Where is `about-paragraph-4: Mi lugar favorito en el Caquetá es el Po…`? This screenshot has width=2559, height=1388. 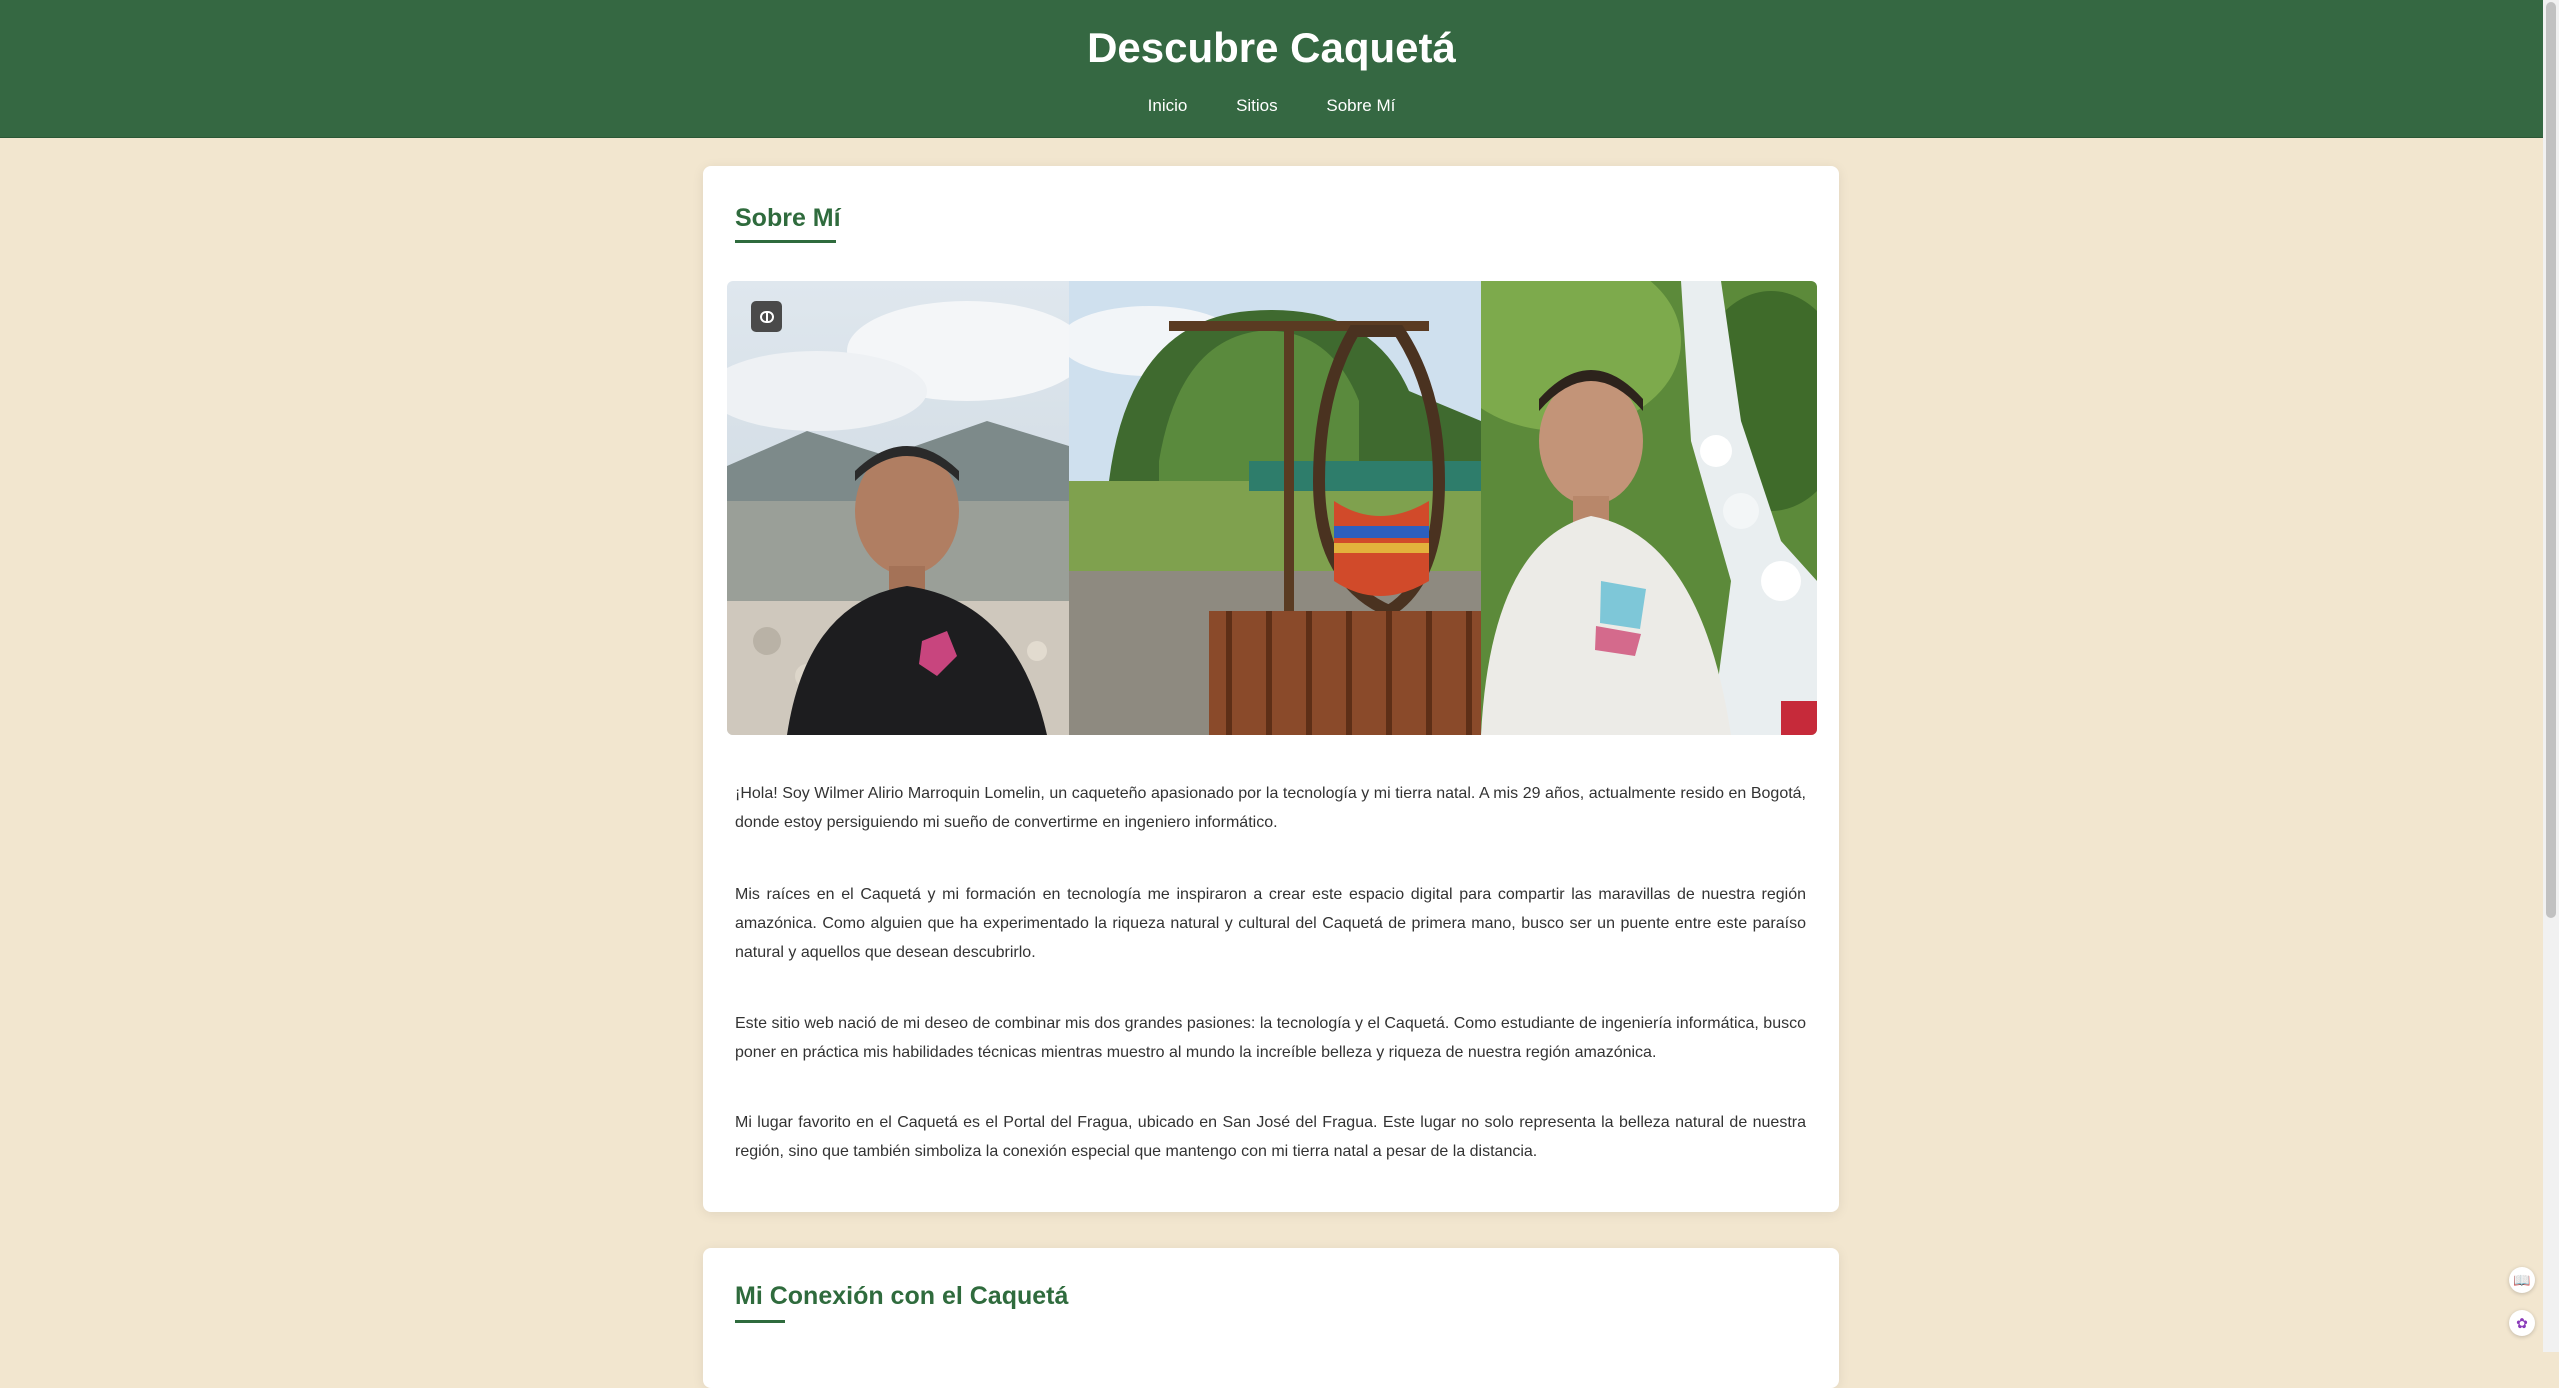
about-paragraph-4: Mi lugar favorito en el Caquetá es el Po… is located at coordinates (1270, 1137).